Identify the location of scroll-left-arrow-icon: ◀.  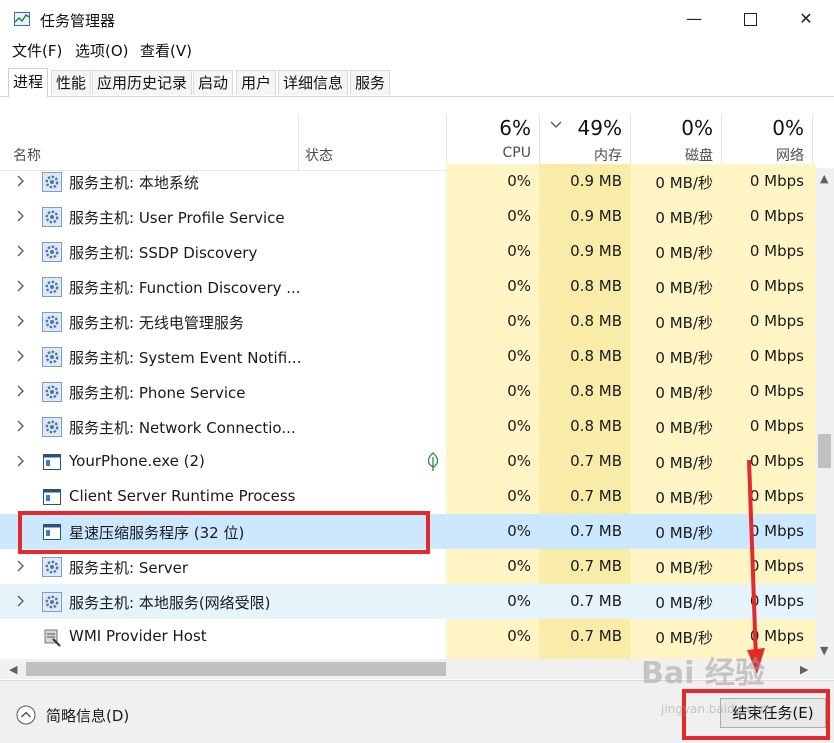
(13, 669).